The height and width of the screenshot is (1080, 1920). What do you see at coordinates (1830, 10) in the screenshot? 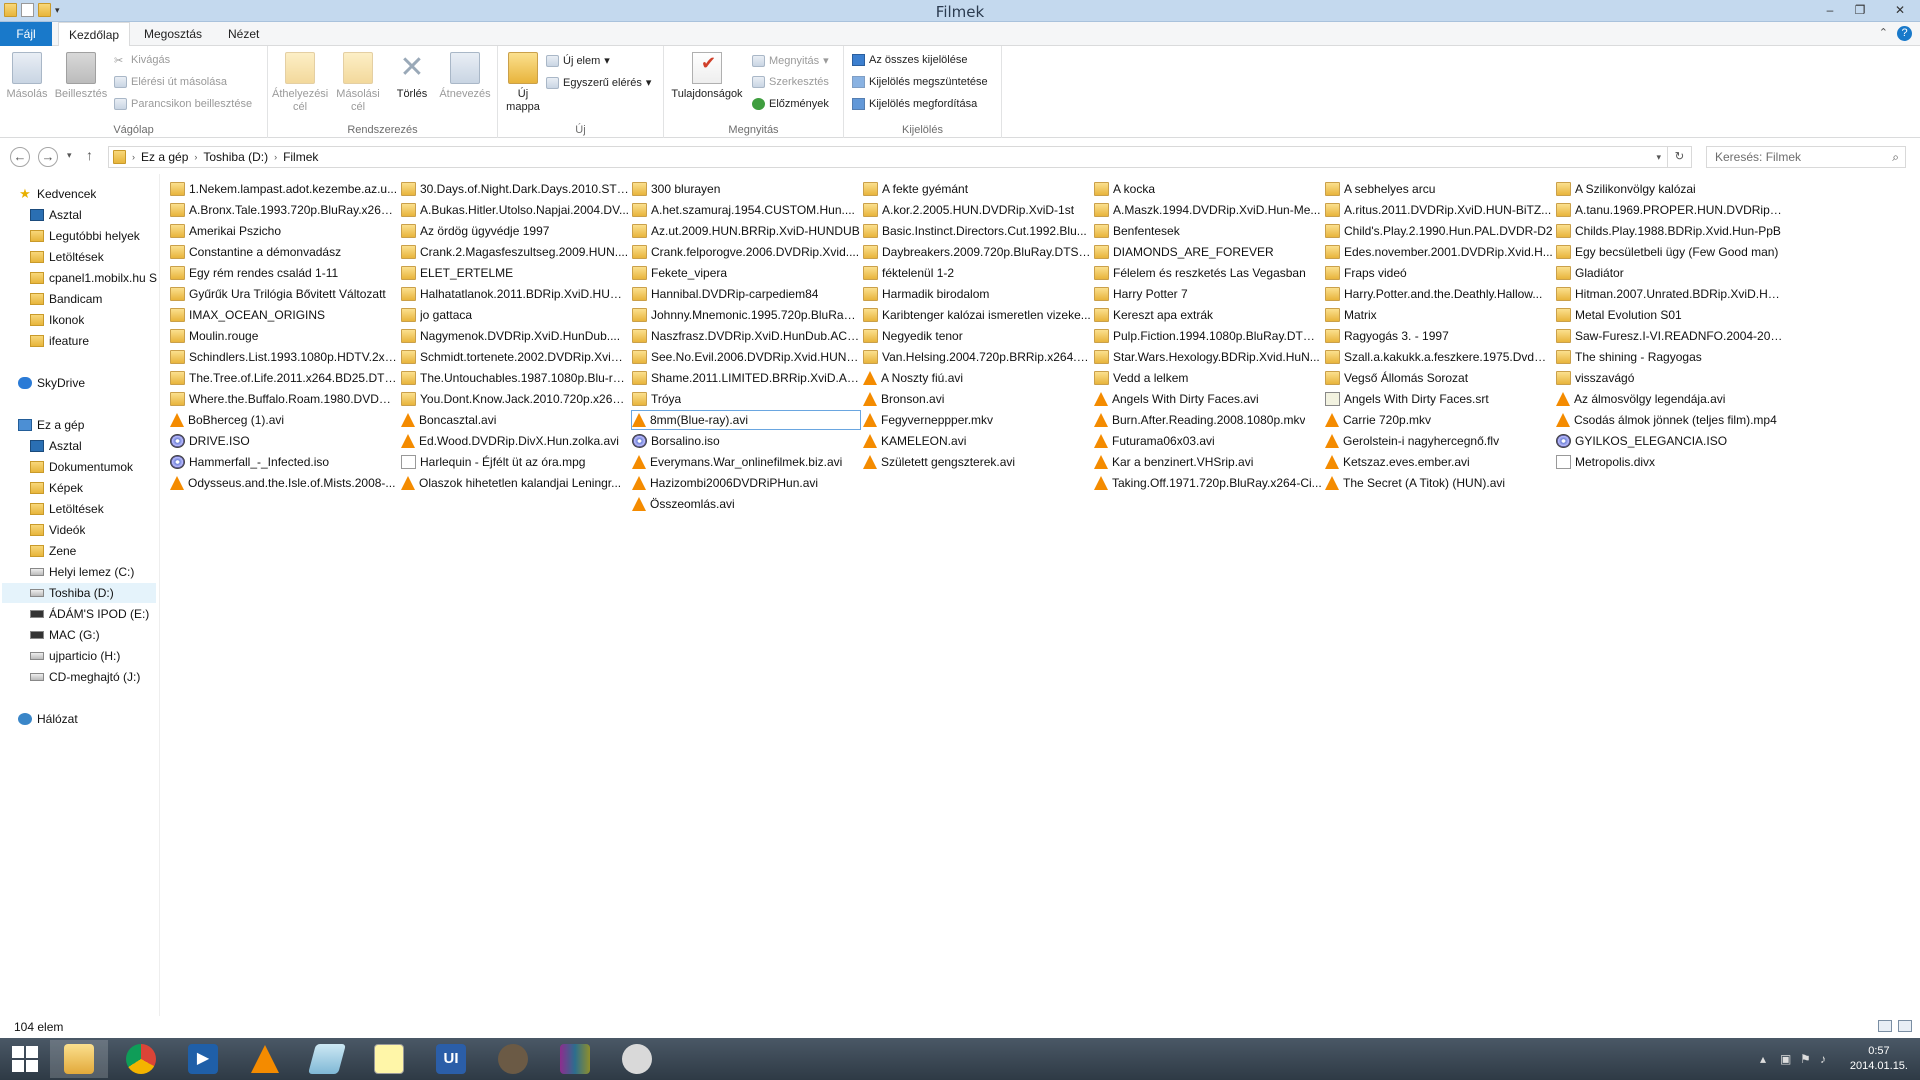
I see `minimize-button: –` at bounding box center [1830, 10].